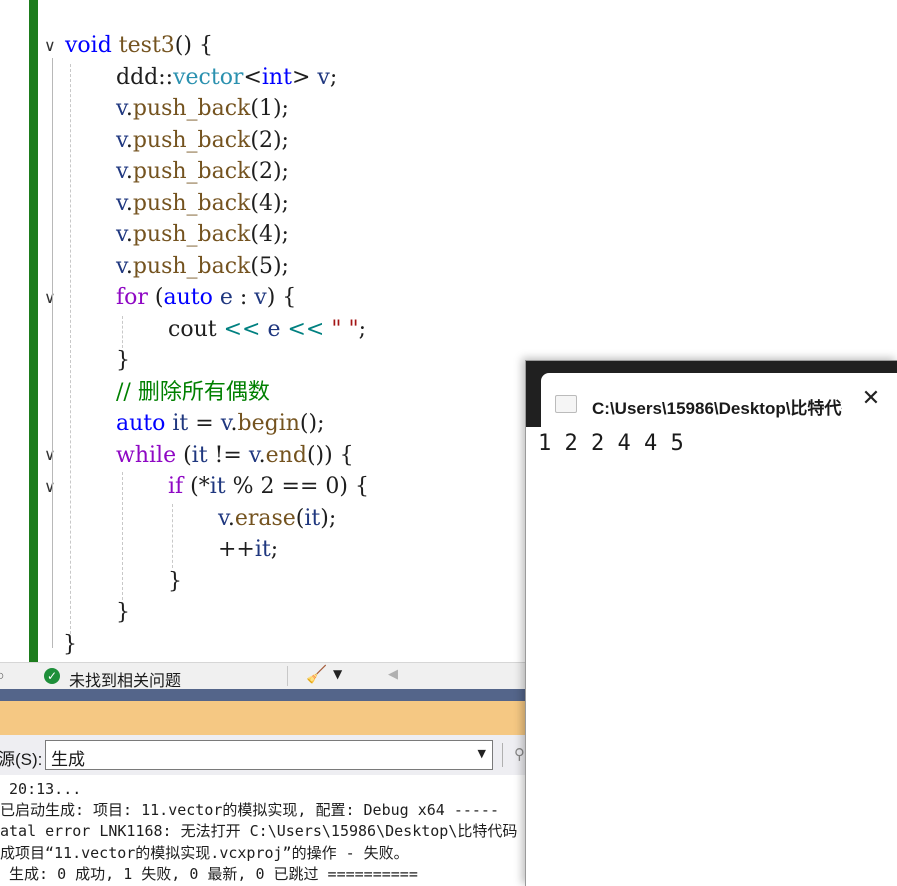 The image size is (897, 886). What do you see at coordinates (145, 77) in the screenshot?
I see `code-token: ddd::` at bounding box center [145, 77].